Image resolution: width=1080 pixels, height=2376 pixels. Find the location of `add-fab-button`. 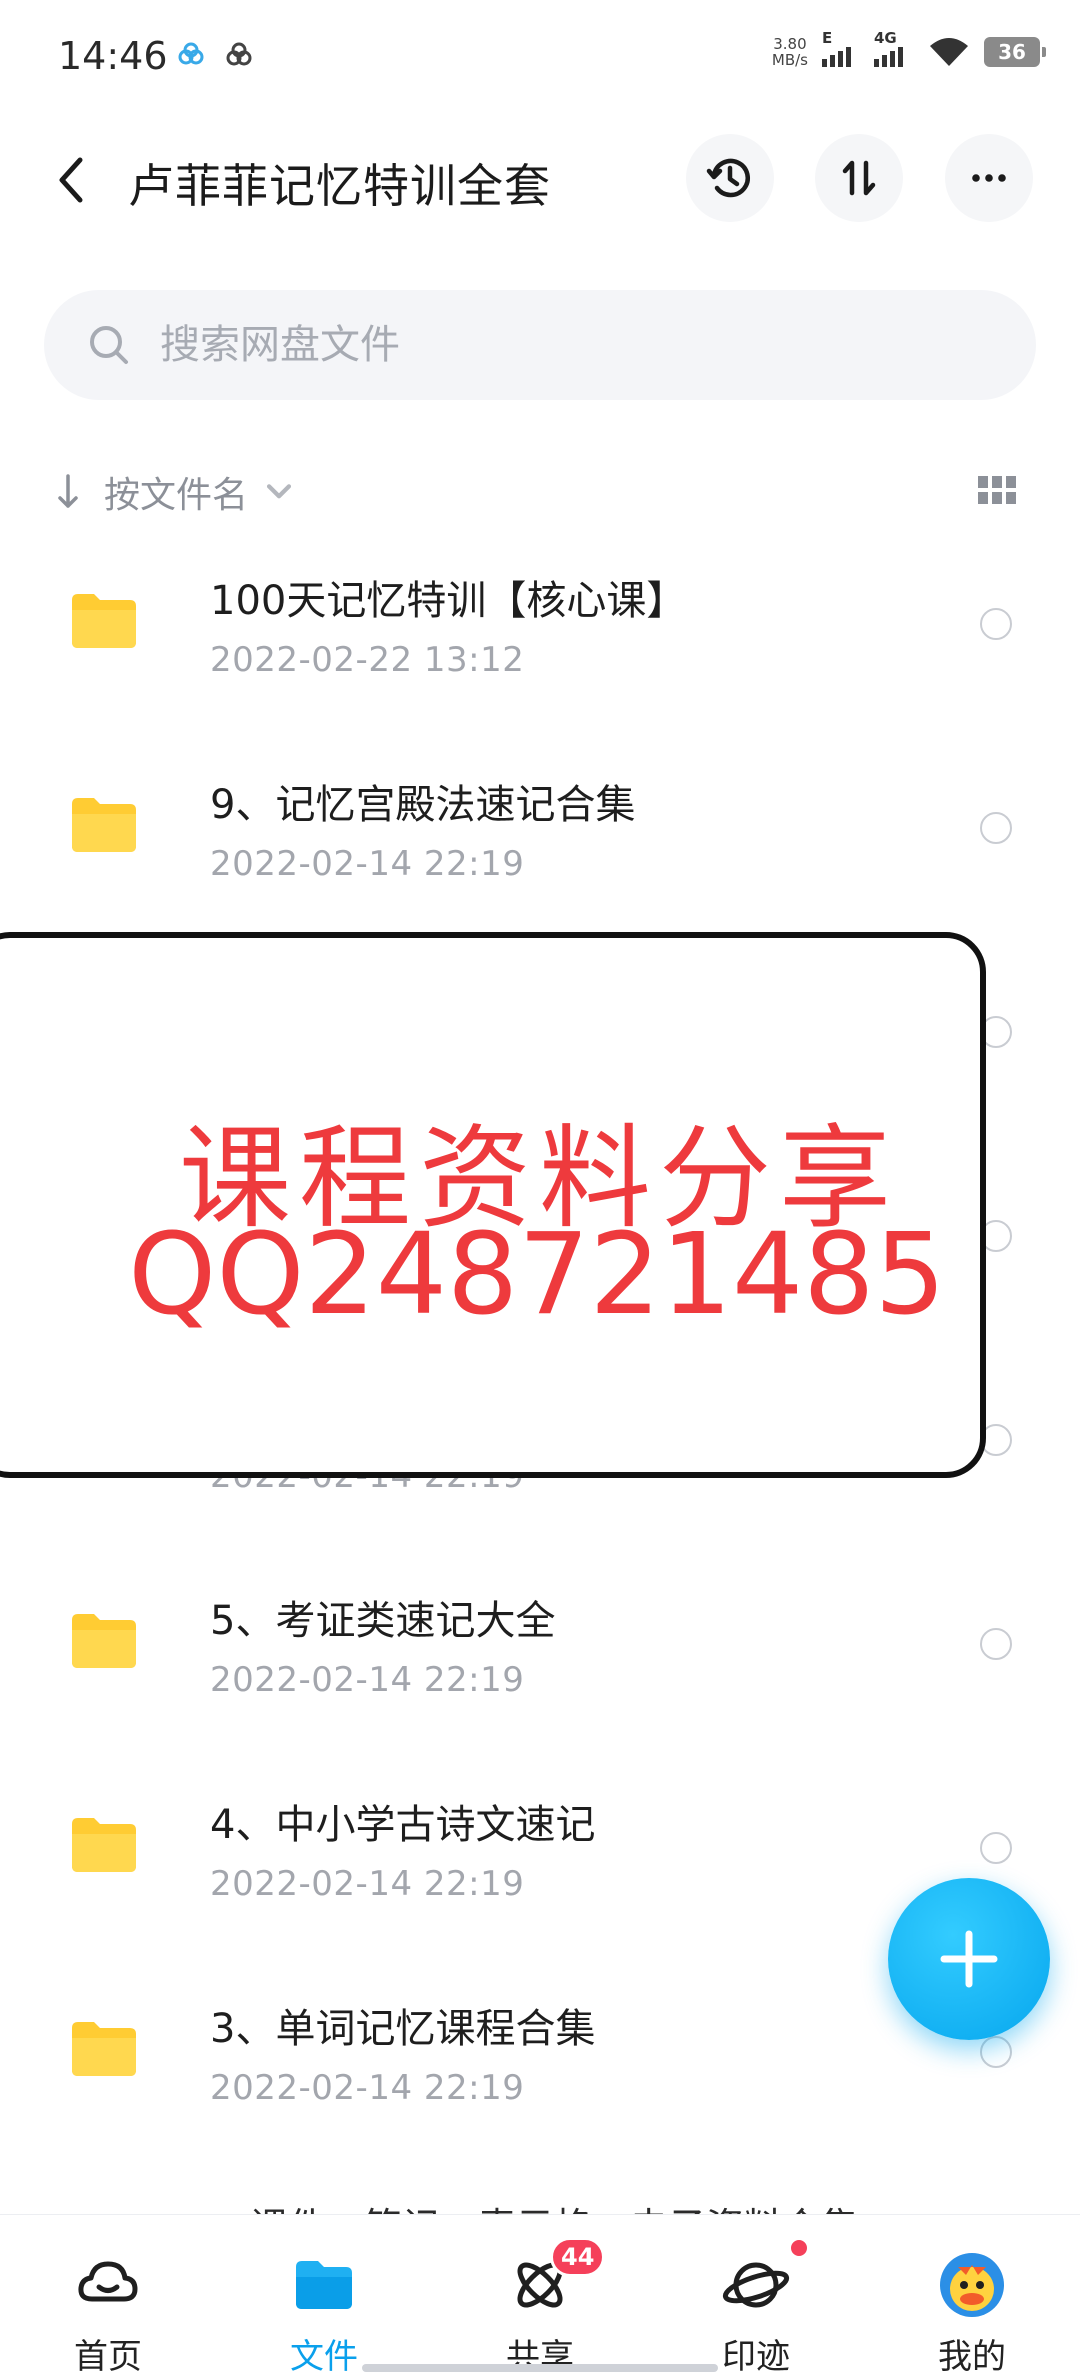

add-fab-button is located at coordinates (969, 1959).